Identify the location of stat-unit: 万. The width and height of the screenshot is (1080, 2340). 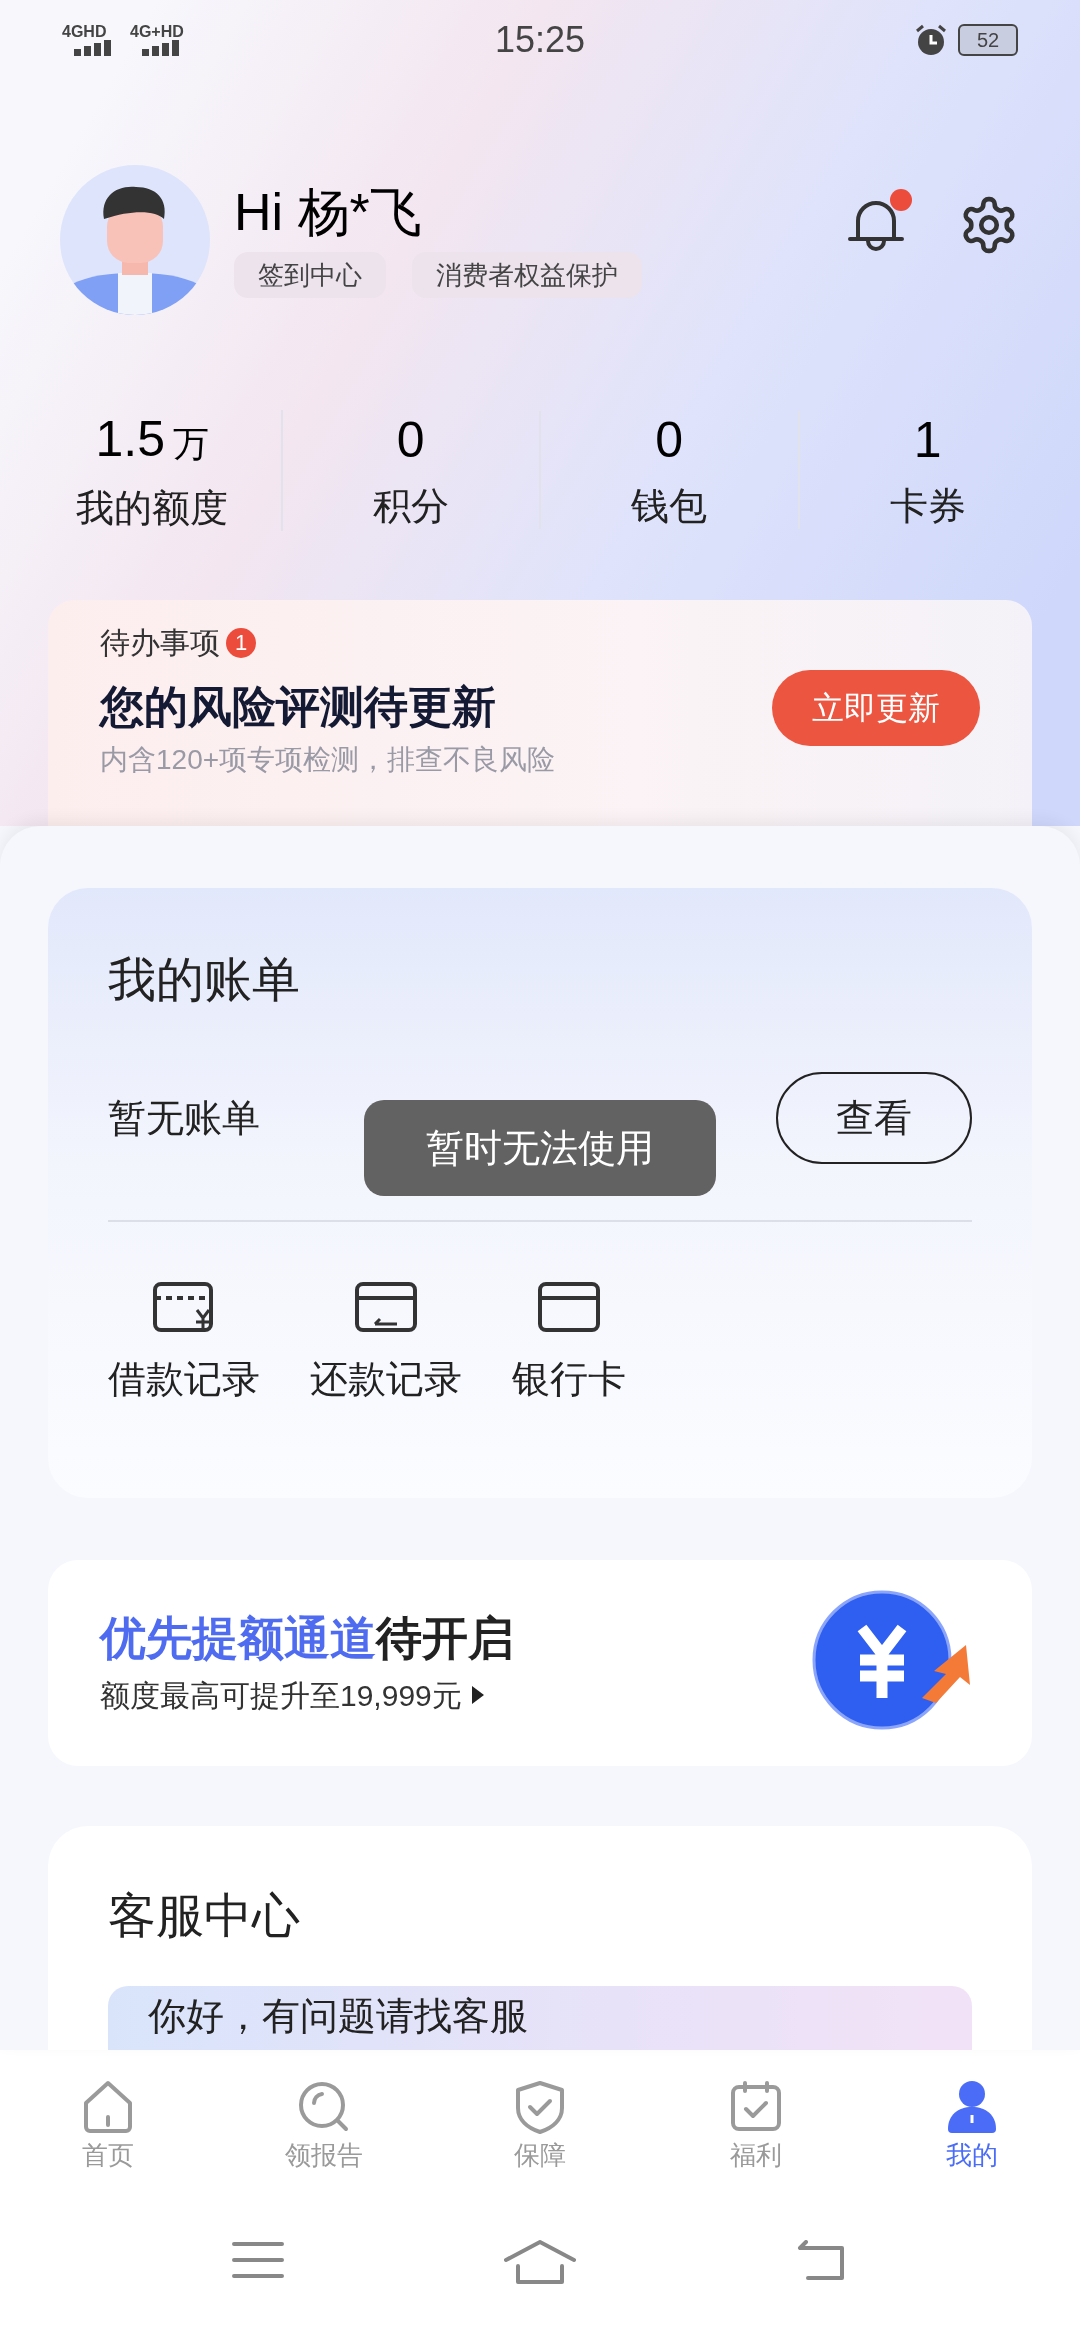
(191, 443).